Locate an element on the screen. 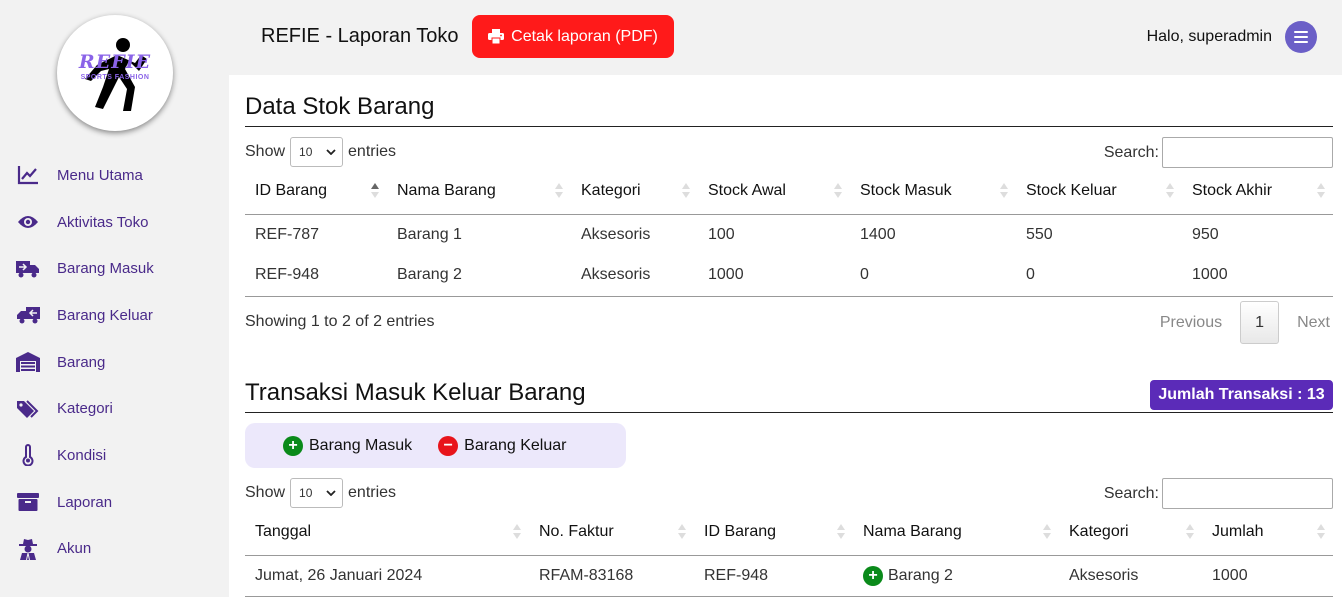 This screenshot has width=1342, height=597. sidebar-item-barang-masuk: Barang Masuk is located at coordinates (114, 268).